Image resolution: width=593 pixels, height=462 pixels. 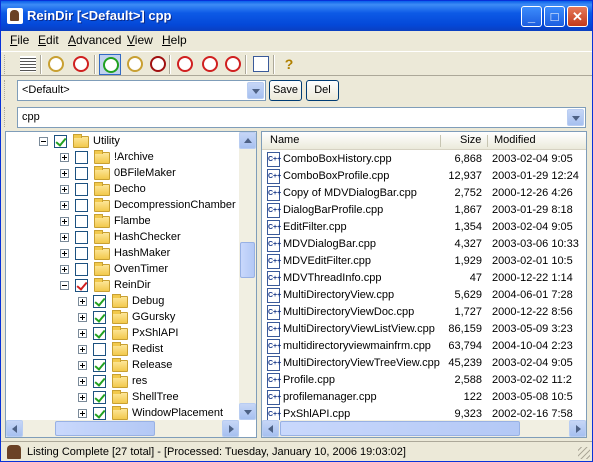 What do you see at coordinates (584, 453) in the screenshot?
I see `resize-grip-icon` at bounding box center [584, 453].